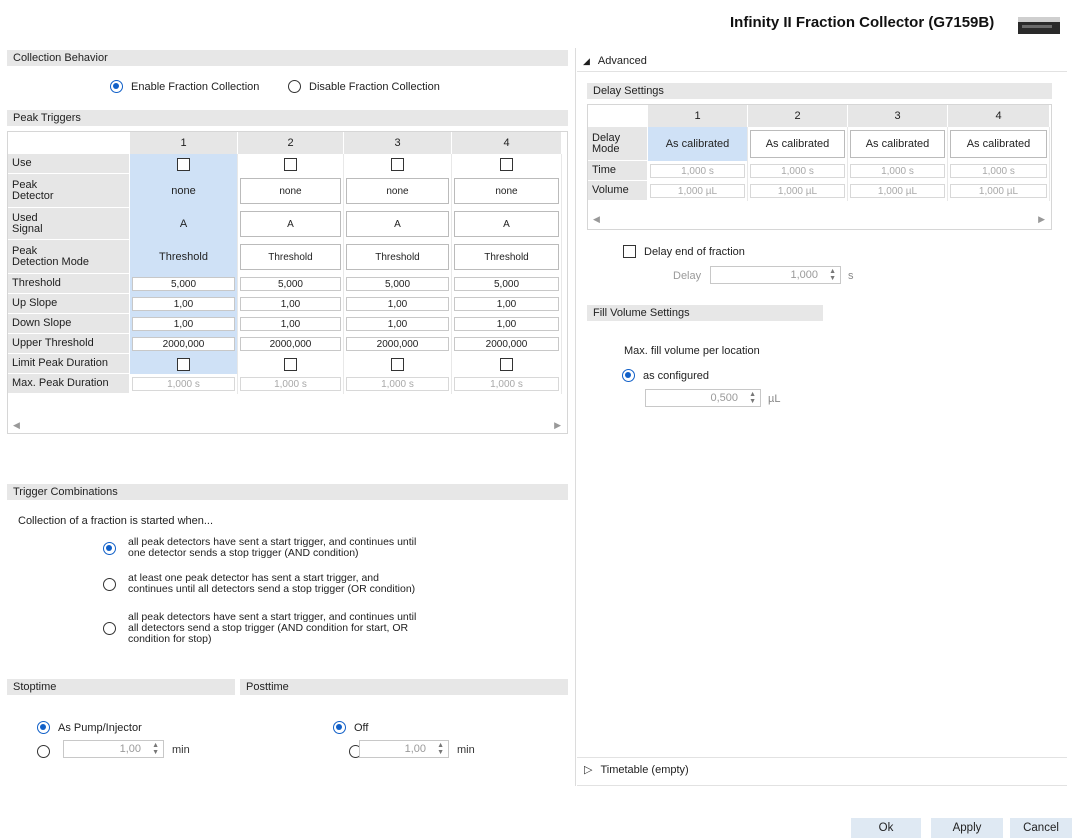  Describe the element at coordinates (998, 191) in the screenshot. I see `delay-volume-4: 1,000 µL` at that location.